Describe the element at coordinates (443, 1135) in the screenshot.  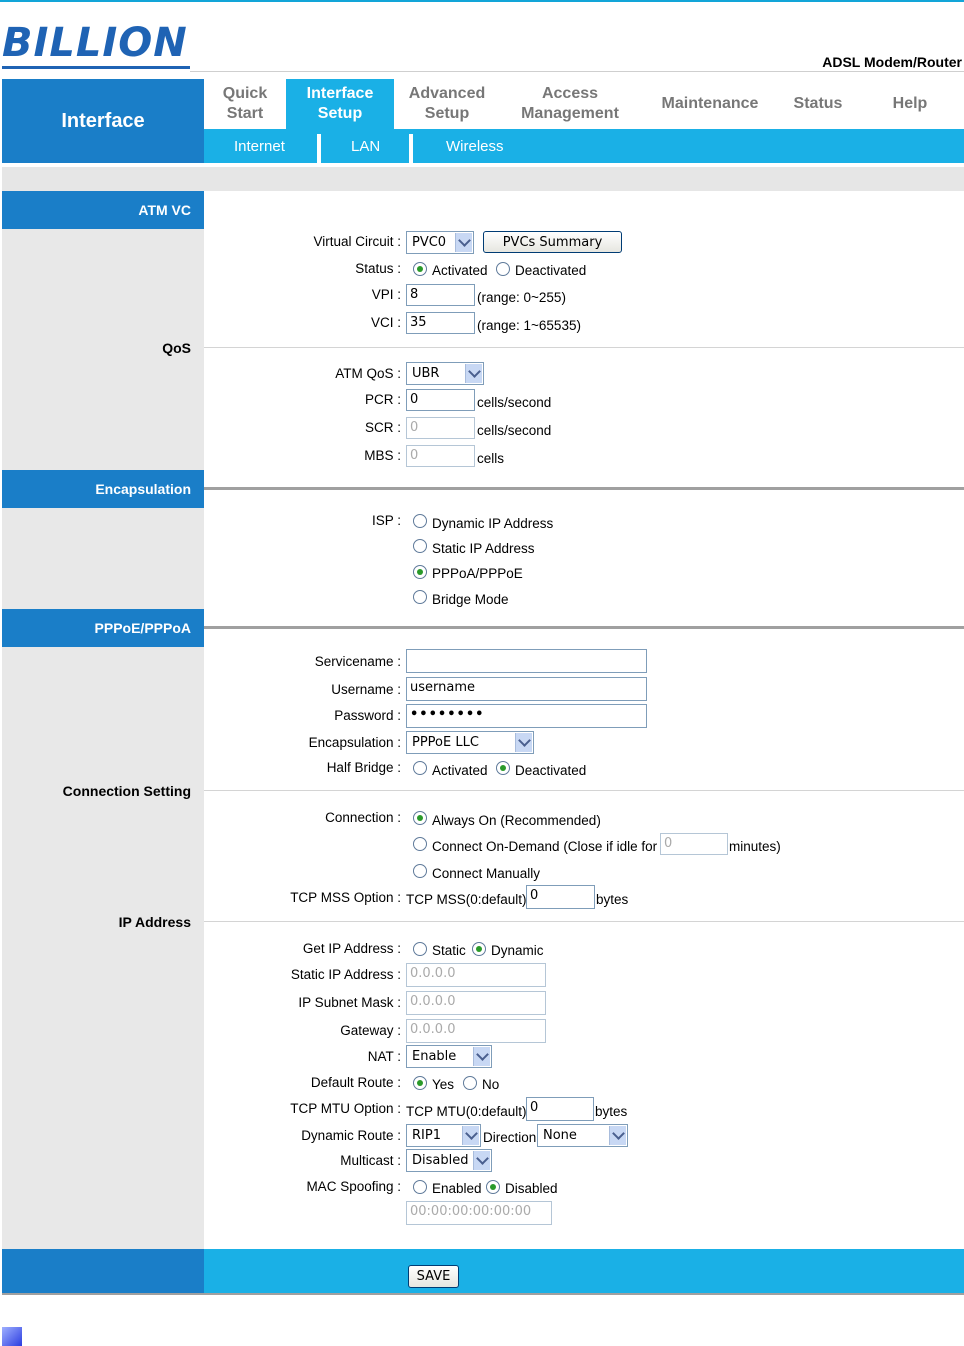
I see `dynamic-route-select: RIP1` at that location.